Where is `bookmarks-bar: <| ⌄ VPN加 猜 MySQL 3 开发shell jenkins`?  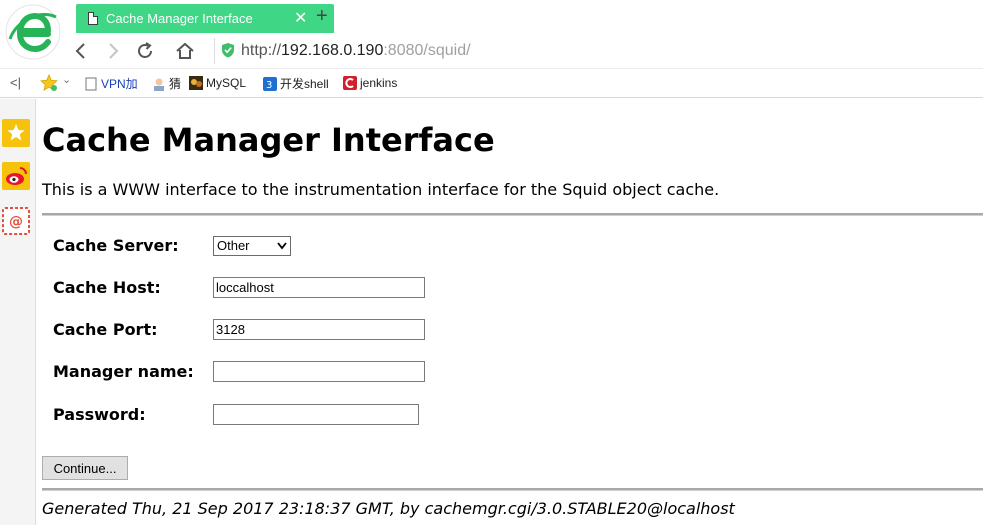
bookmarks-bar: <| ⌄ VPN加 猜 MySQL 3 开发shell jenkins is located at coordinates (491, 83).